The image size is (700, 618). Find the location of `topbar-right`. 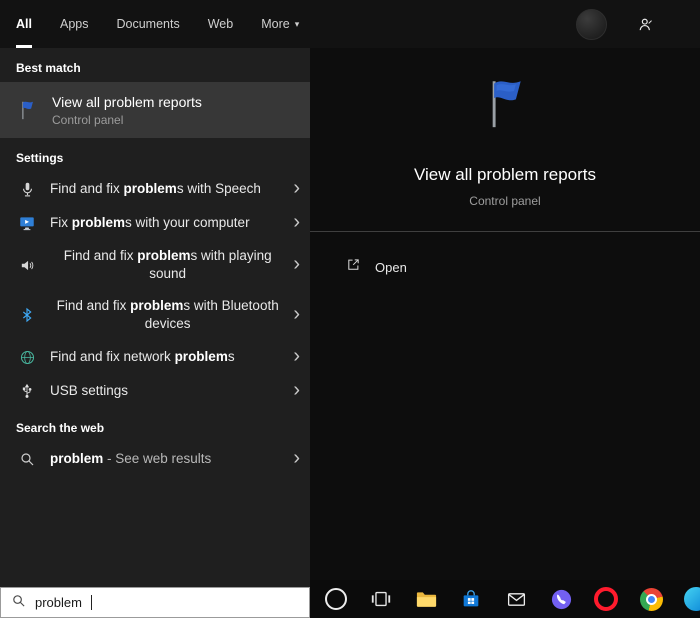

topbar-right is located at coordinates (638, 24).